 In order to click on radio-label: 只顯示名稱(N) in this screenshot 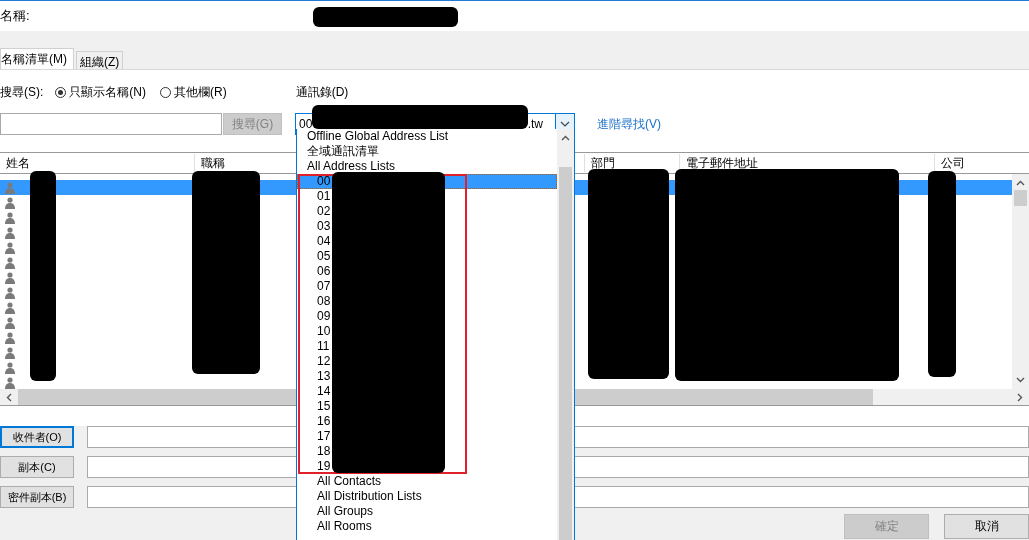, I will do `click(107, 92)`.